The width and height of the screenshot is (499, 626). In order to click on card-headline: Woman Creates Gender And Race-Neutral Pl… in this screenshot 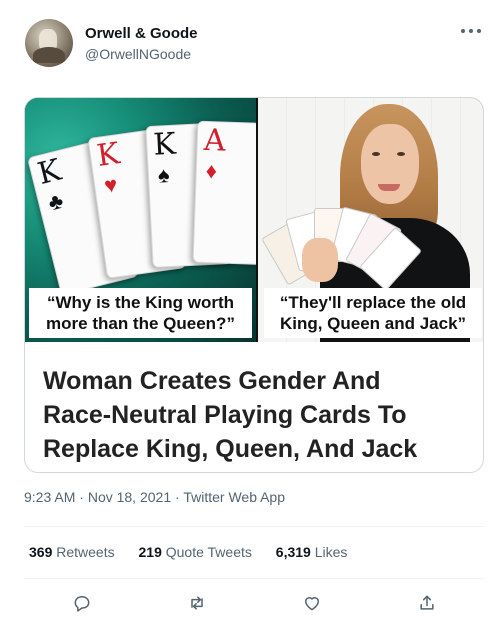, I will do `click(230, 415)`.